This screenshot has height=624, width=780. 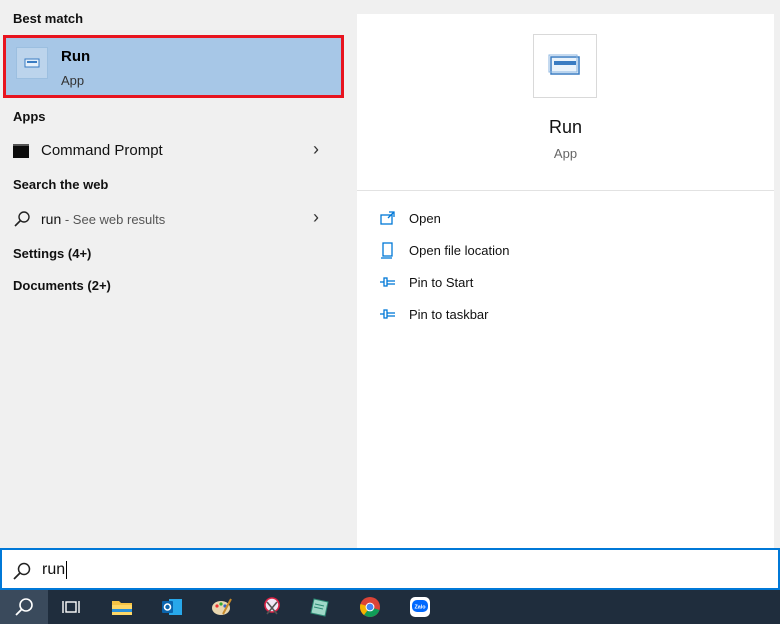 What do you see at coordinates (565, 66) in the screenshot?
I see `run-large-icon` at bounding box center [565, 66].